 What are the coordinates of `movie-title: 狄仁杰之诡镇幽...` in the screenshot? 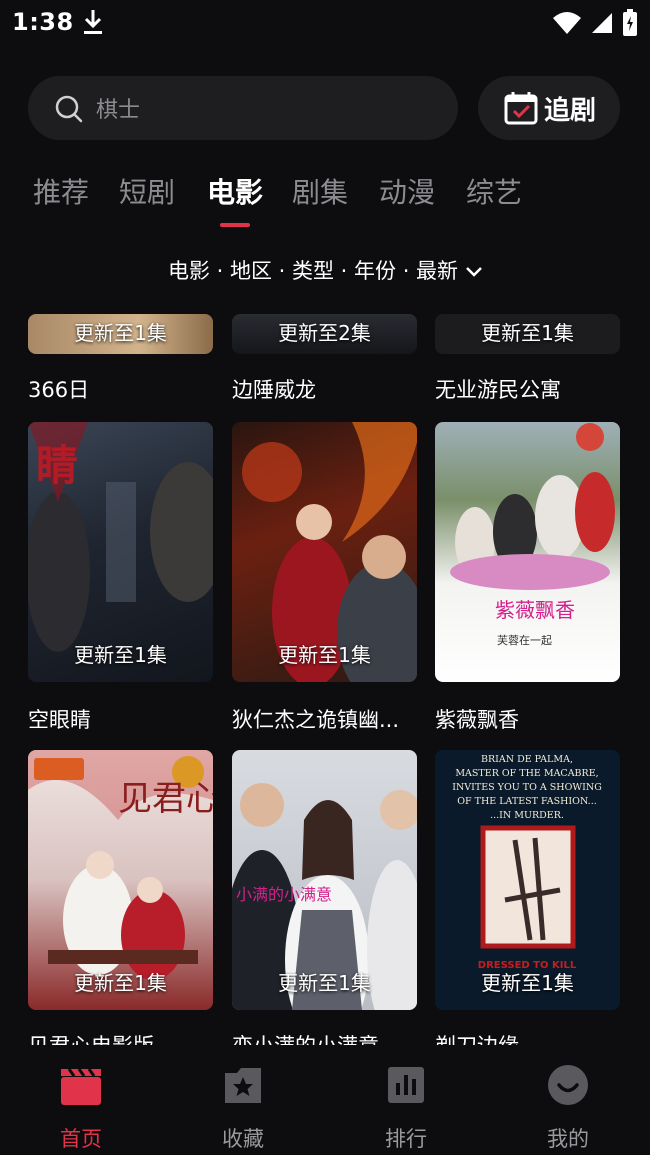 It's located at (324, 719).